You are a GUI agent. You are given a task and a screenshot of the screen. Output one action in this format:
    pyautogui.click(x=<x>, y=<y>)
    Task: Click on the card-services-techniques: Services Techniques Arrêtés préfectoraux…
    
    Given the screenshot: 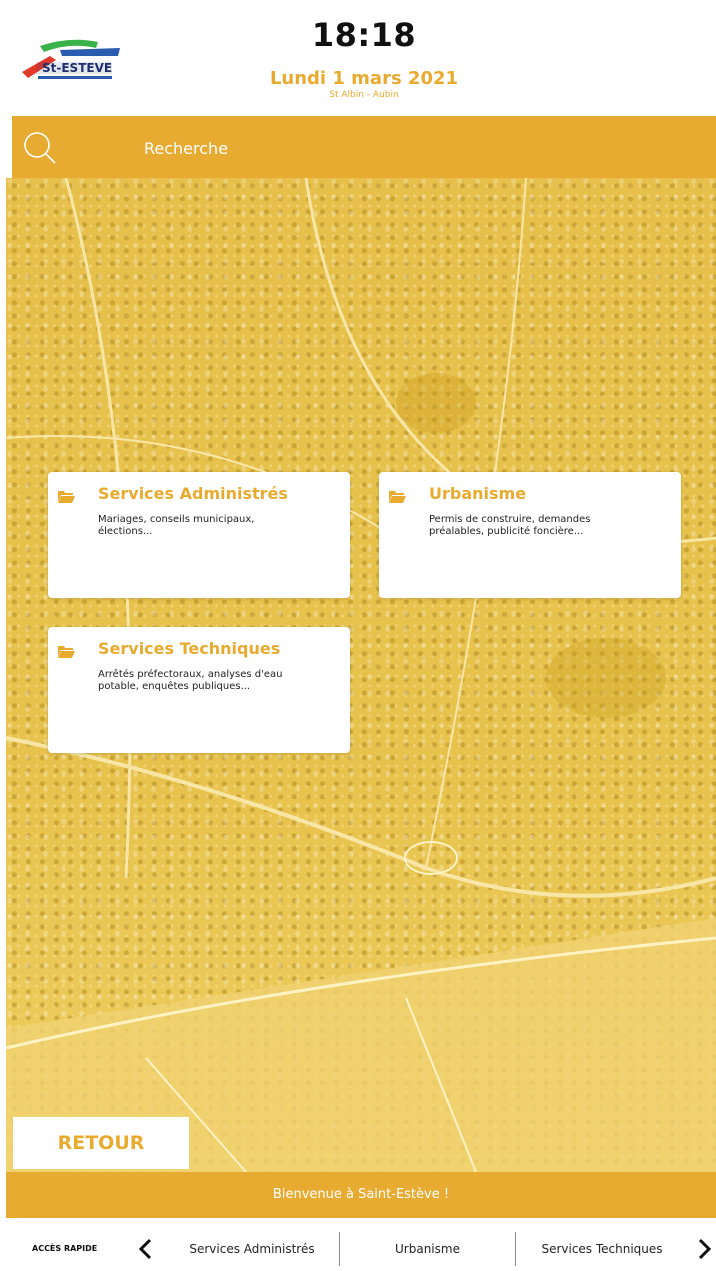 What is the action you would take?
    pyautogui.click(x=199, y=690)
    